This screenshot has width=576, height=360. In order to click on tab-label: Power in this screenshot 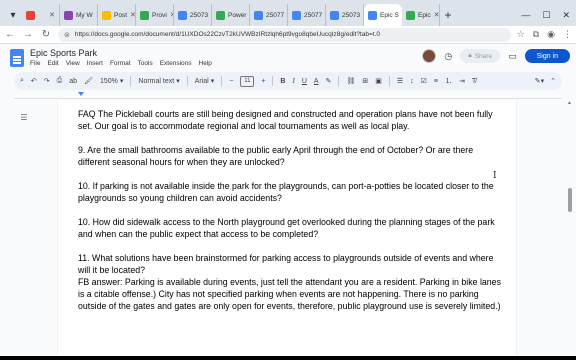, I will do `click(237, 15)`.